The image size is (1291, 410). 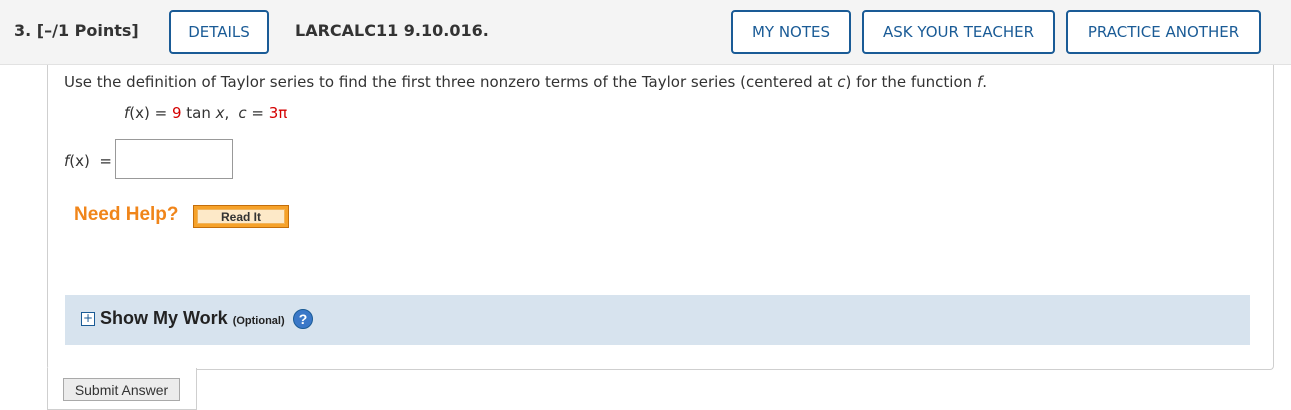 I want to click on answer-label: f(x) =, so click(x=88, y=161).